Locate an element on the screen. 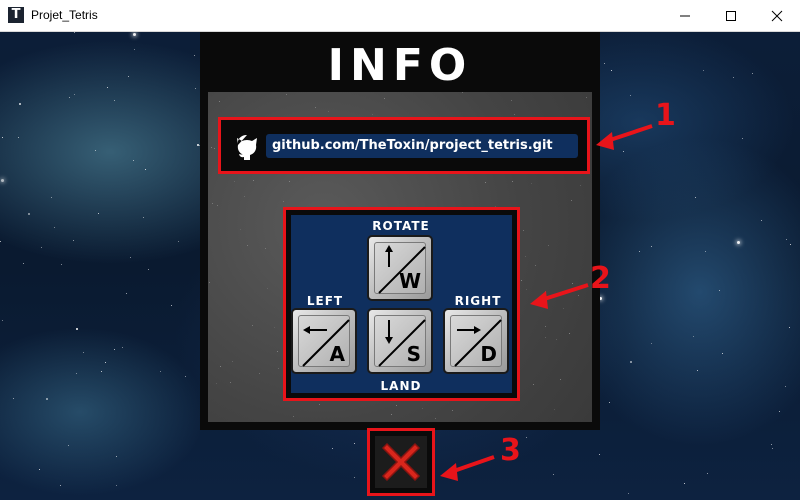  minimize-icon is located at coordinates (685, 15).